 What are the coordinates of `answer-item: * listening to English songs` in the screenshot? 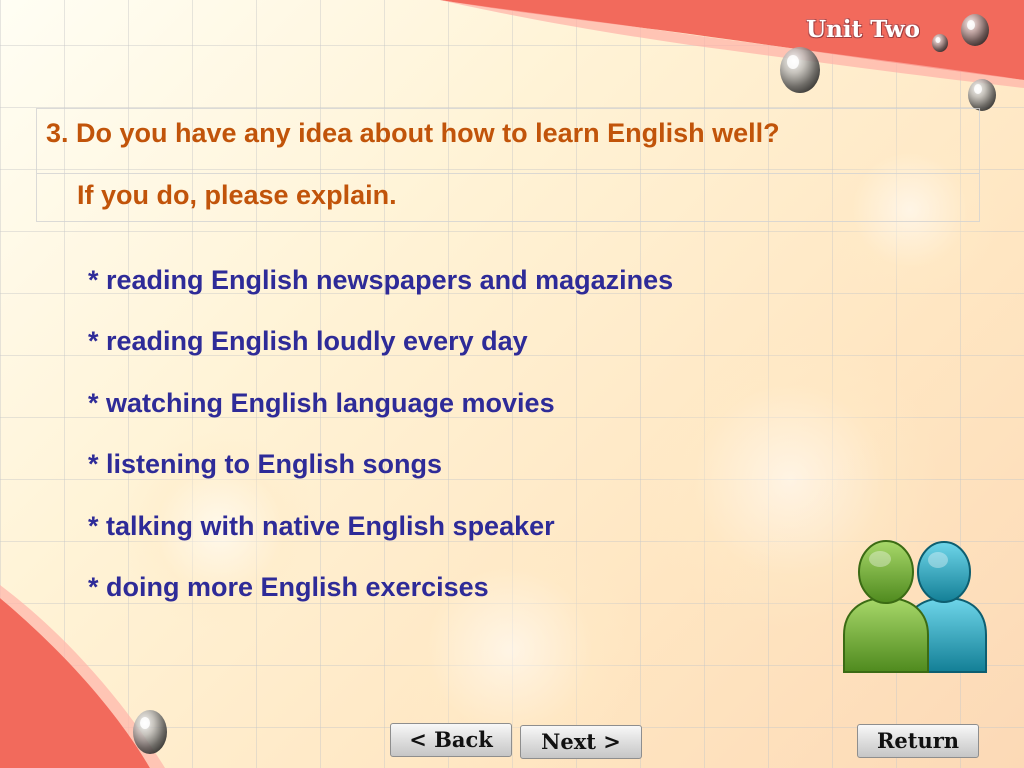 It's located at (265, 464).